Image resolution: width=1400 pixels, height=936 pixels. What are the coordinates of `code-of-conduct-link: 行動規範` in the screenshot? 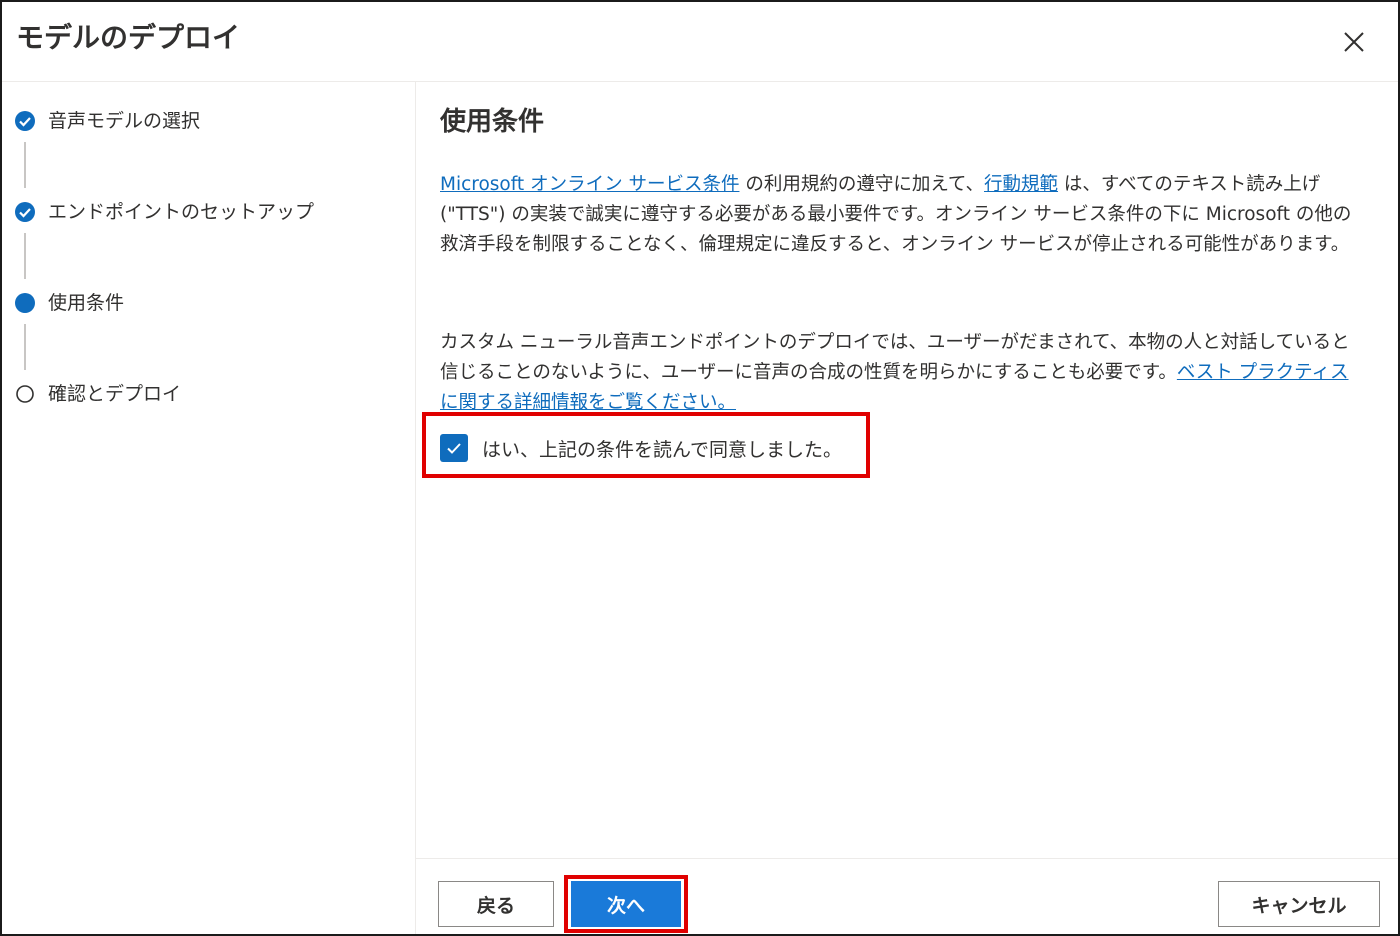 It's located at (1021, 184).